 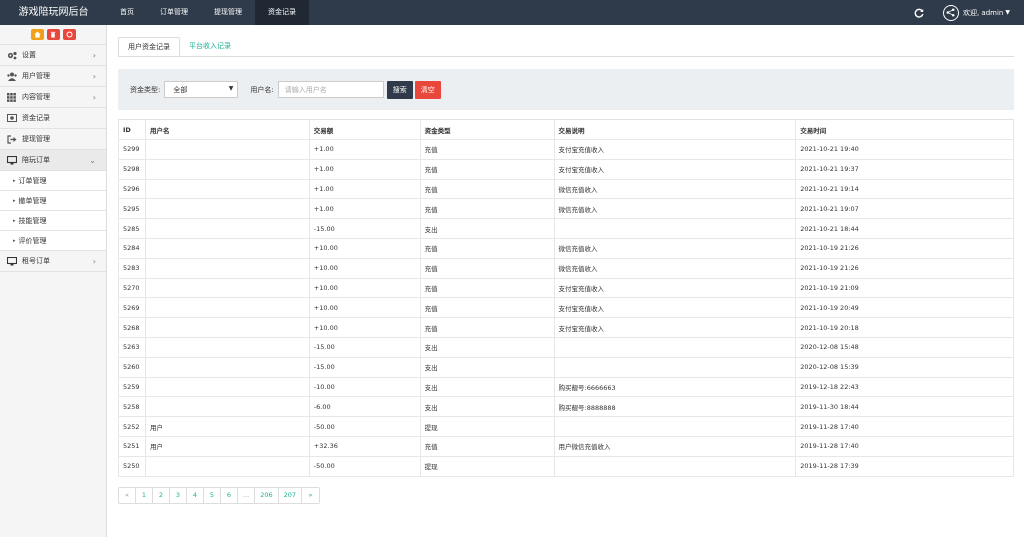 I want to click on page-link: 2, so click(x=161, y=495).